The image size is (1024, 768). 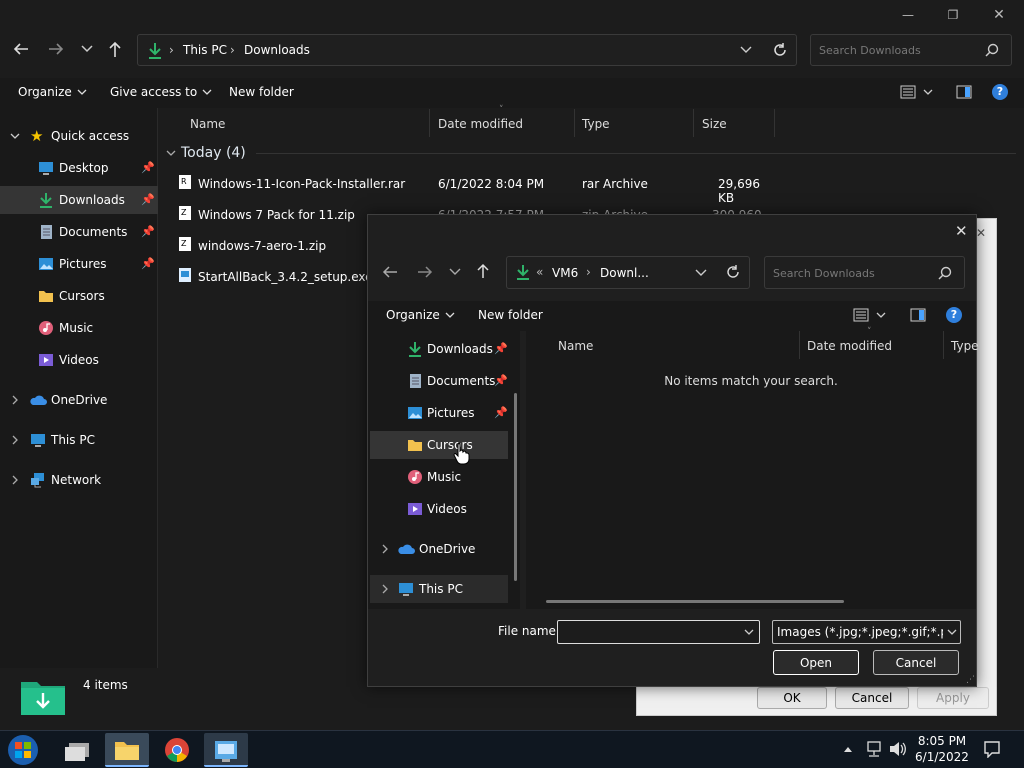 I want to click on dialog-view-options-button, so click(x=870, y=315).